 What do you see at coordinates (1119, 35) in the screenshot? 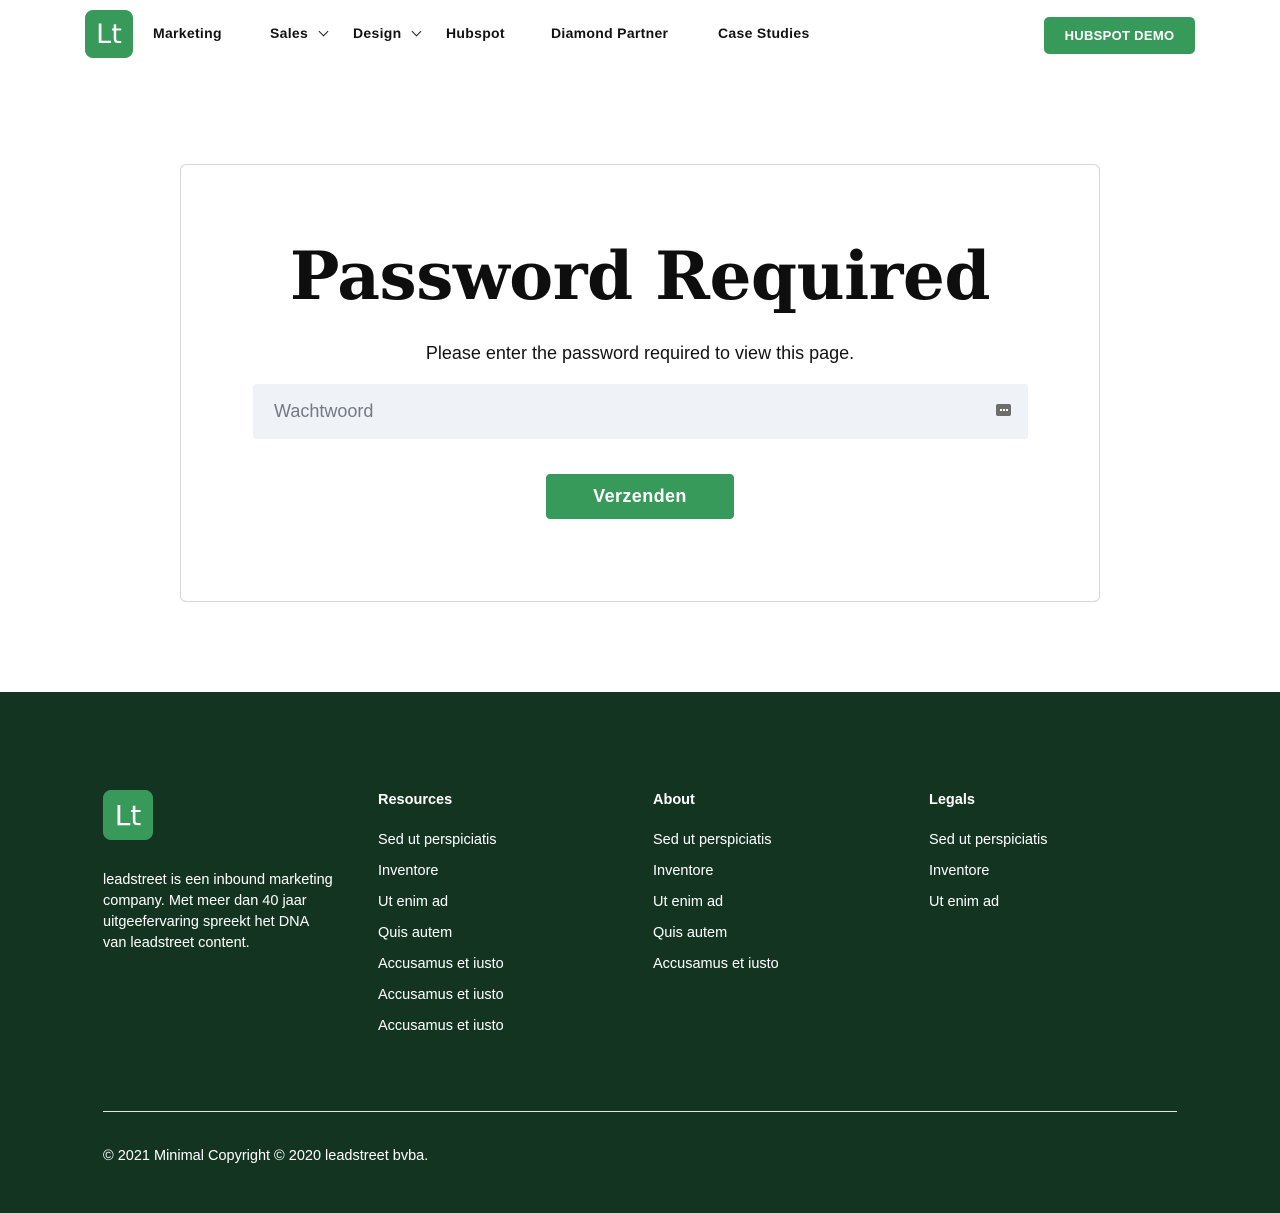
I see `hubspot-demo-button: HUBSPOT DEMO` at bounding box center [1119, 35].